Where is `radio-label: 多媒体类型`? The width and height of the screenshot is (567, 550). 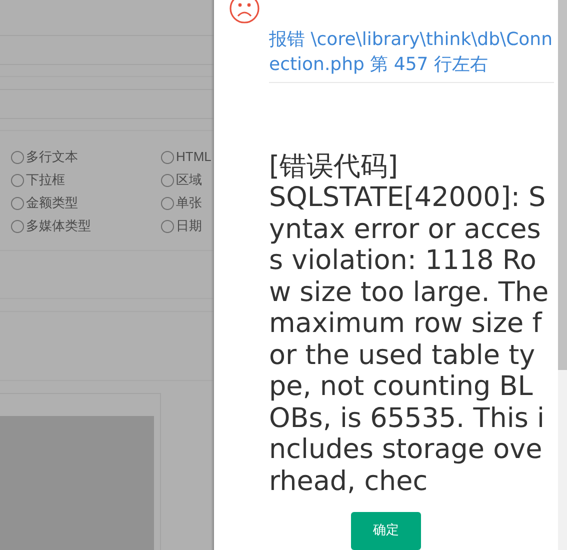 radio-label: 多媒体类型 is located at coordinates (58, 226).